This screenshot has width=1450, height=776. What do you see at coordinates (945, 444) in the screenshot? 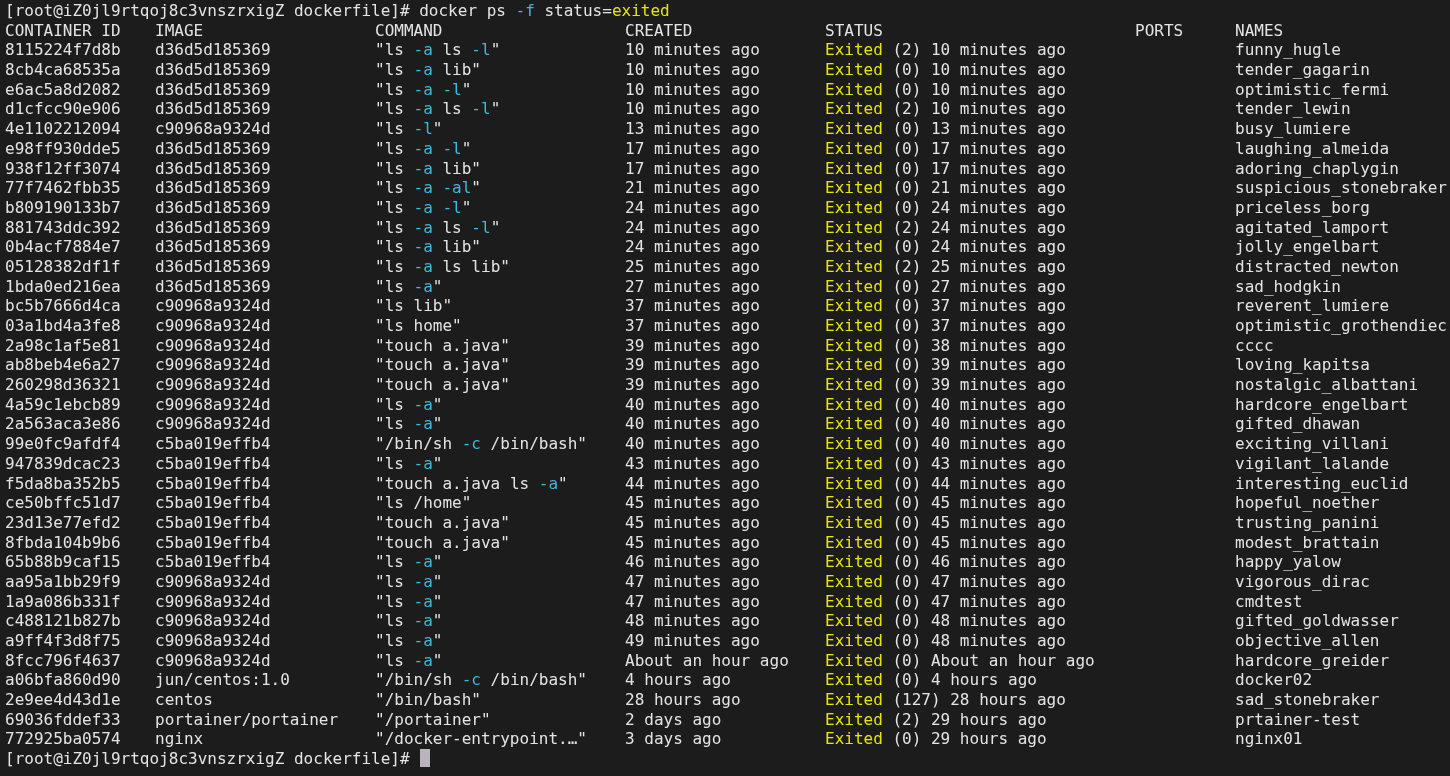
I see `status-text: Exited (0) 40 minutes ago` at bounding box center [945, 444].